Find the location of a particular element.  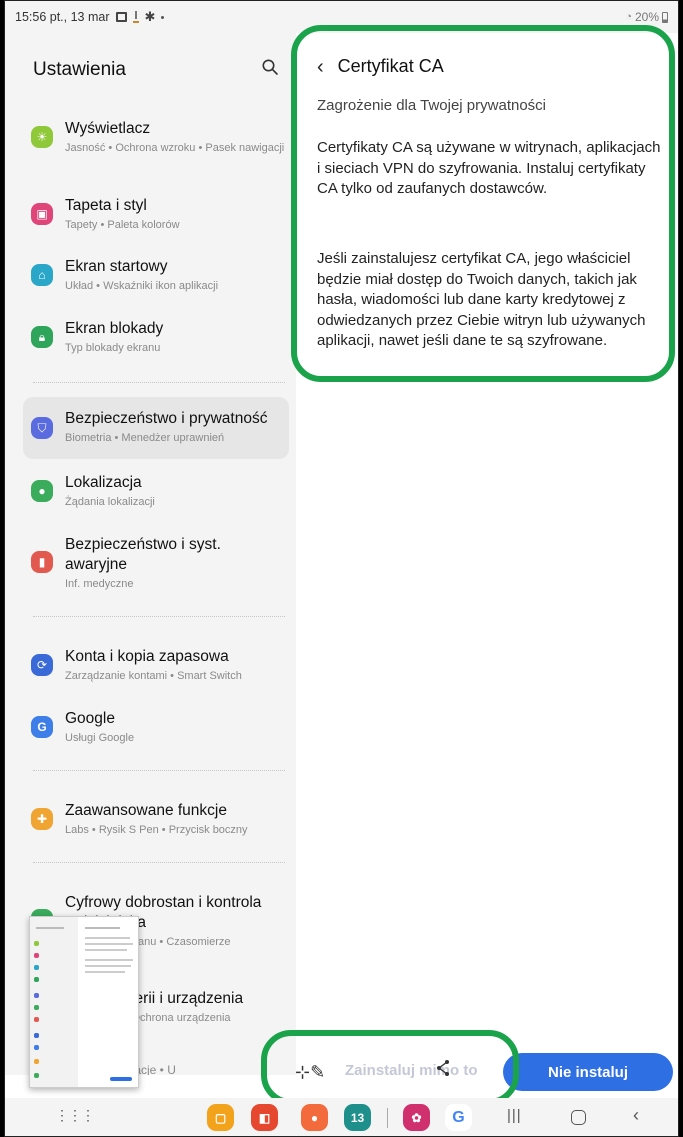

settings-item-wallpaper: ▣ Tapeta i styl Tapety • Paleta kolorów is located at coordinates (156, 214).